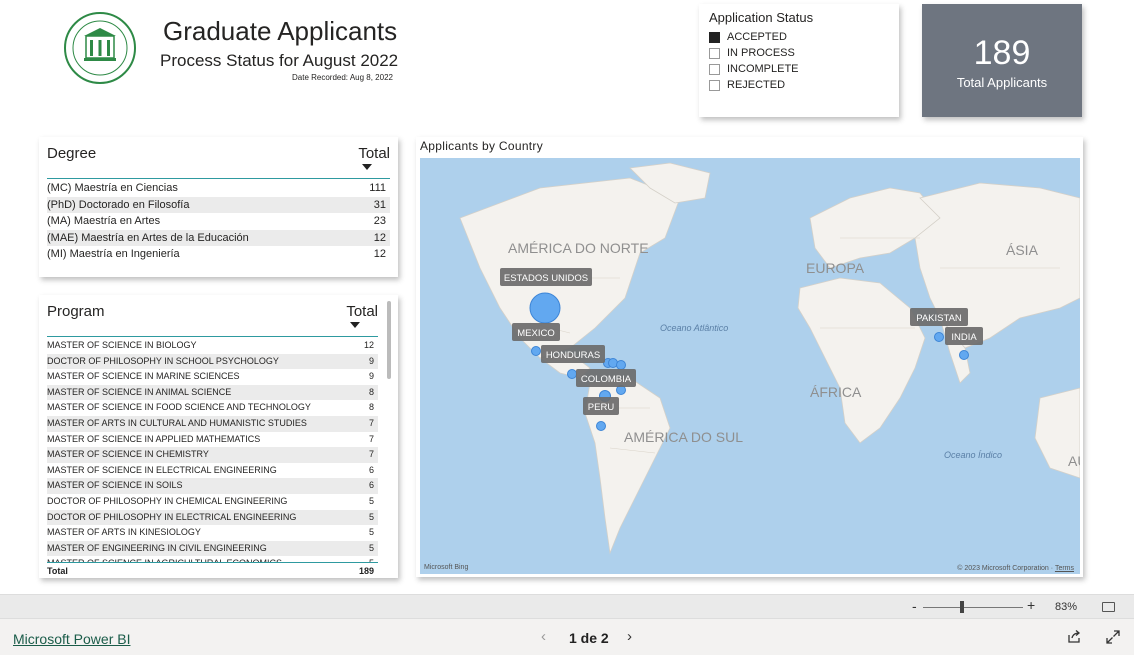 This screenshot has height=655, width=1134. I want to click on status-option-in-process: IN PROCESS, so click(799, 53).